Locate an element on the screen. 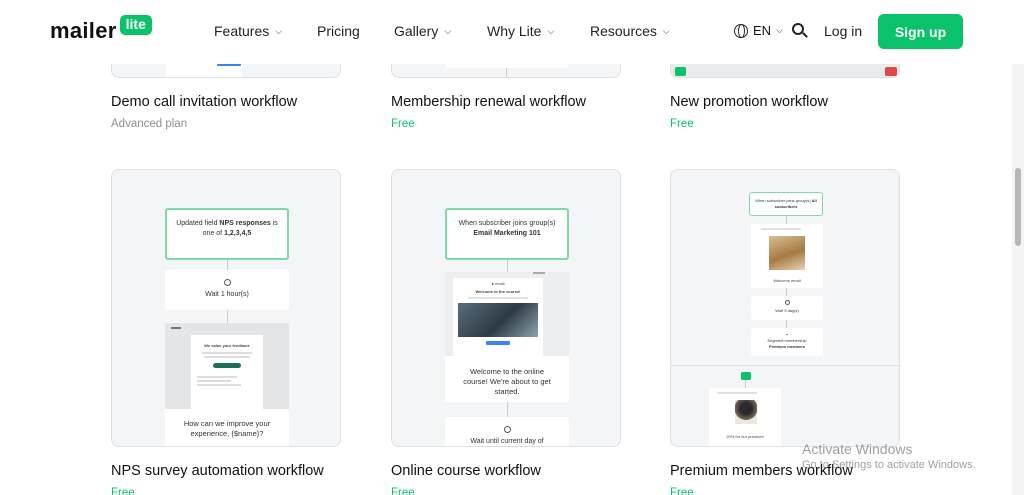  globe-icon is located at coordinates (741, 30).